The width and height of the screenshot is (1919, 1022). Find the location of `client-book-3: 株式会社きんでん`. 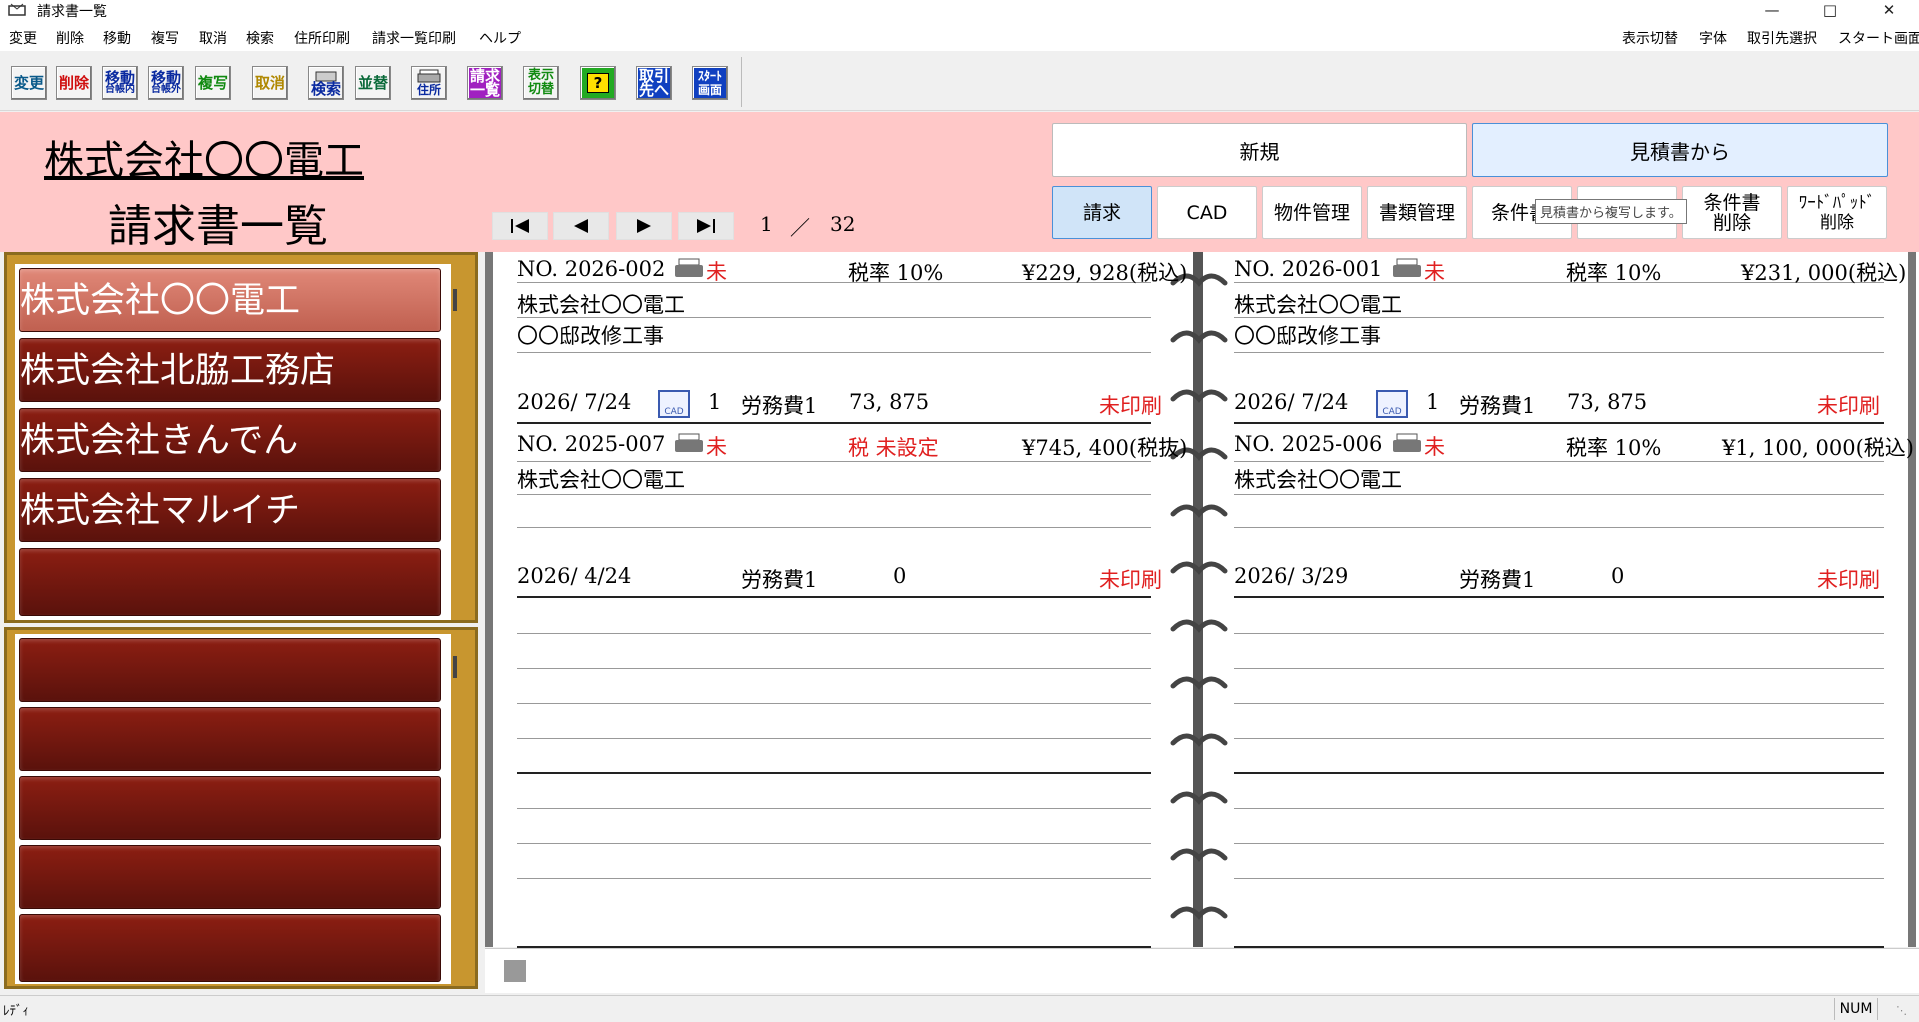

client-book-3: 株式会社きんでん is located at coordinates (230, 440).